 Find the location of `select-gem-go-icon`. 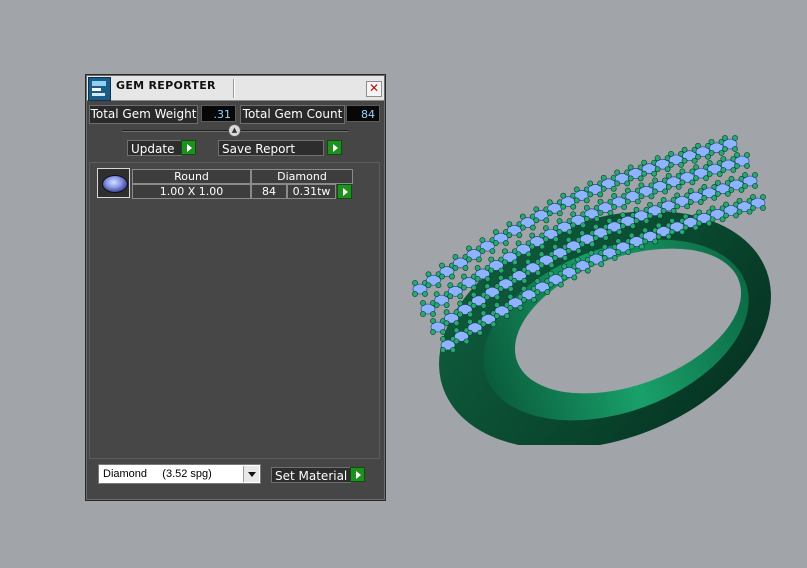

select-gem-go-icon is located at coordinates (344, 191).